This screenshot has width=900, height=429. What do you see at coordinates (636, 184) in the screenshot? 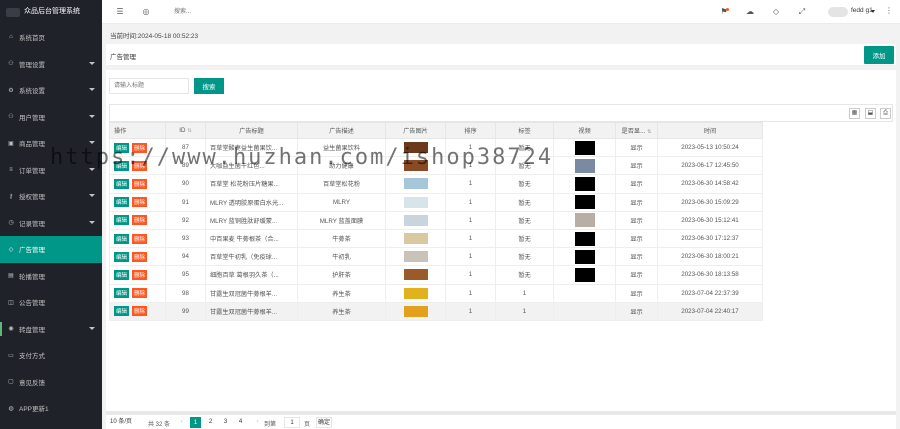
I see `cell-show: 显示` at bounding box center [636, 184].